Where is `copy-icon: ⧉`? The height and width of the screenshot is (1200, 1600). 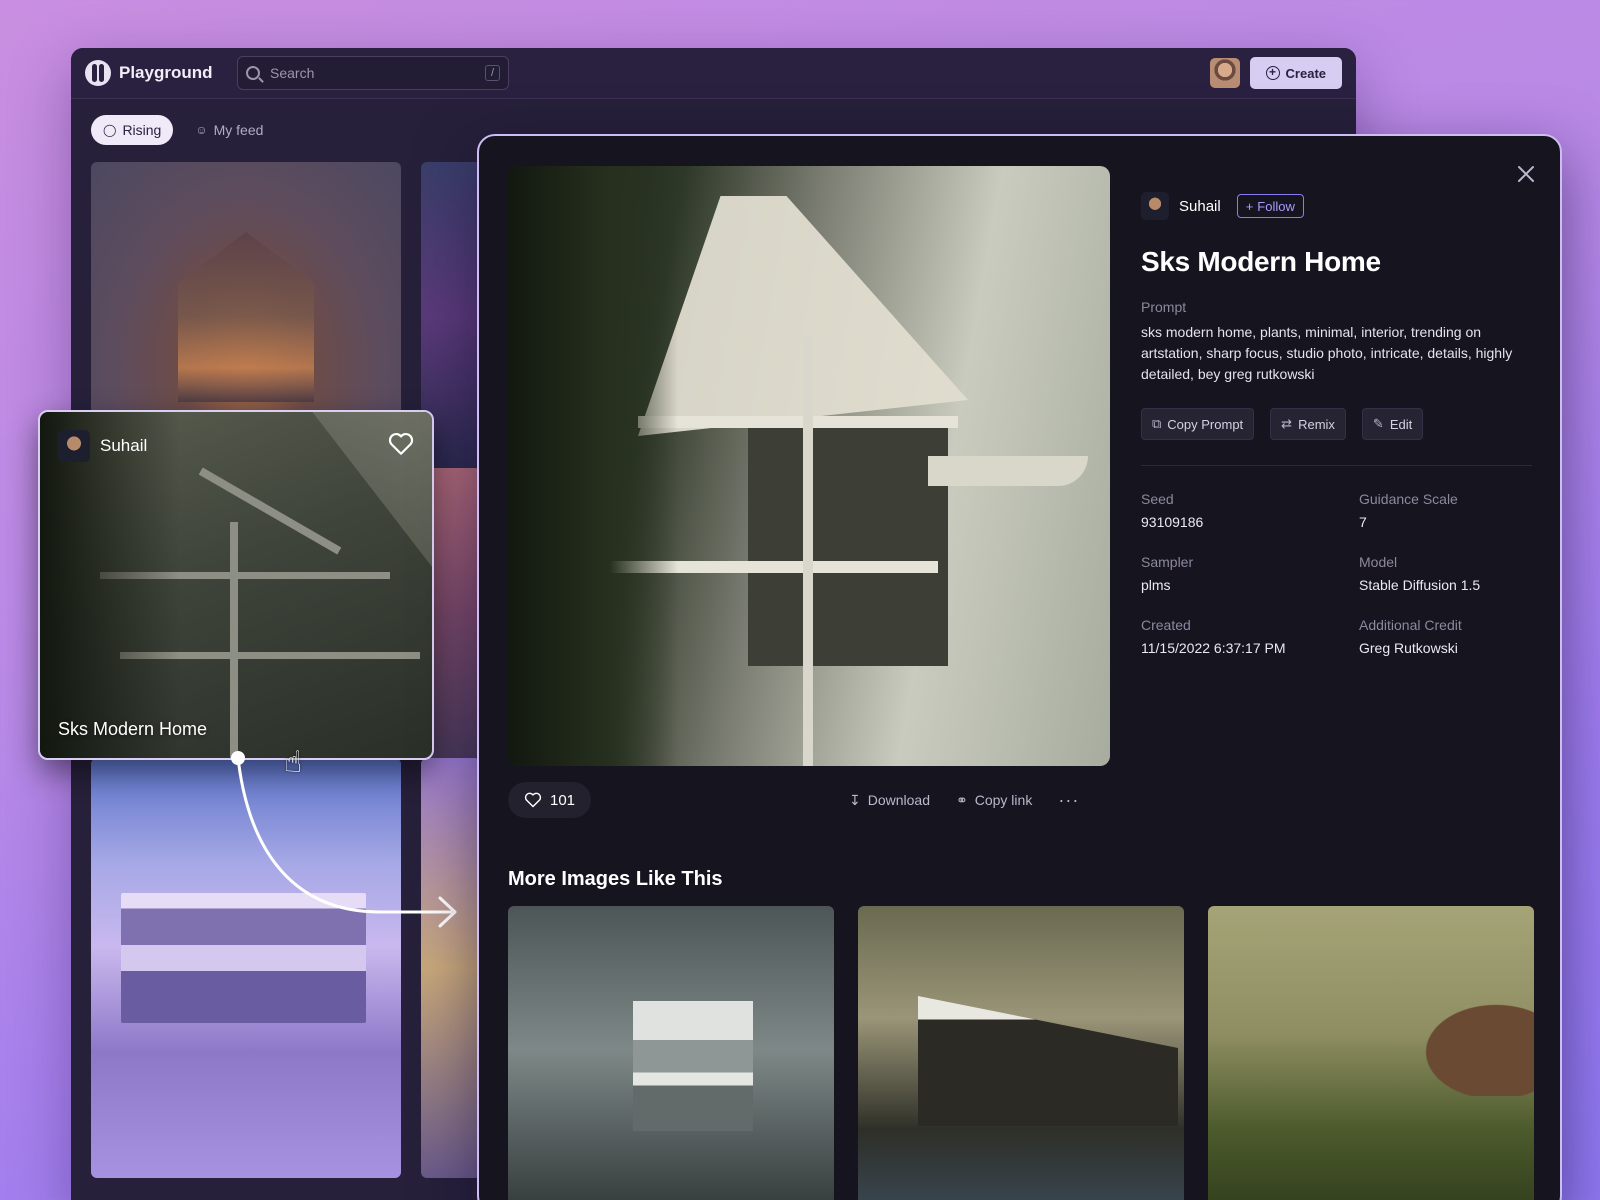 copy-icon: ⧉ is located at coordinates (1157, 423).